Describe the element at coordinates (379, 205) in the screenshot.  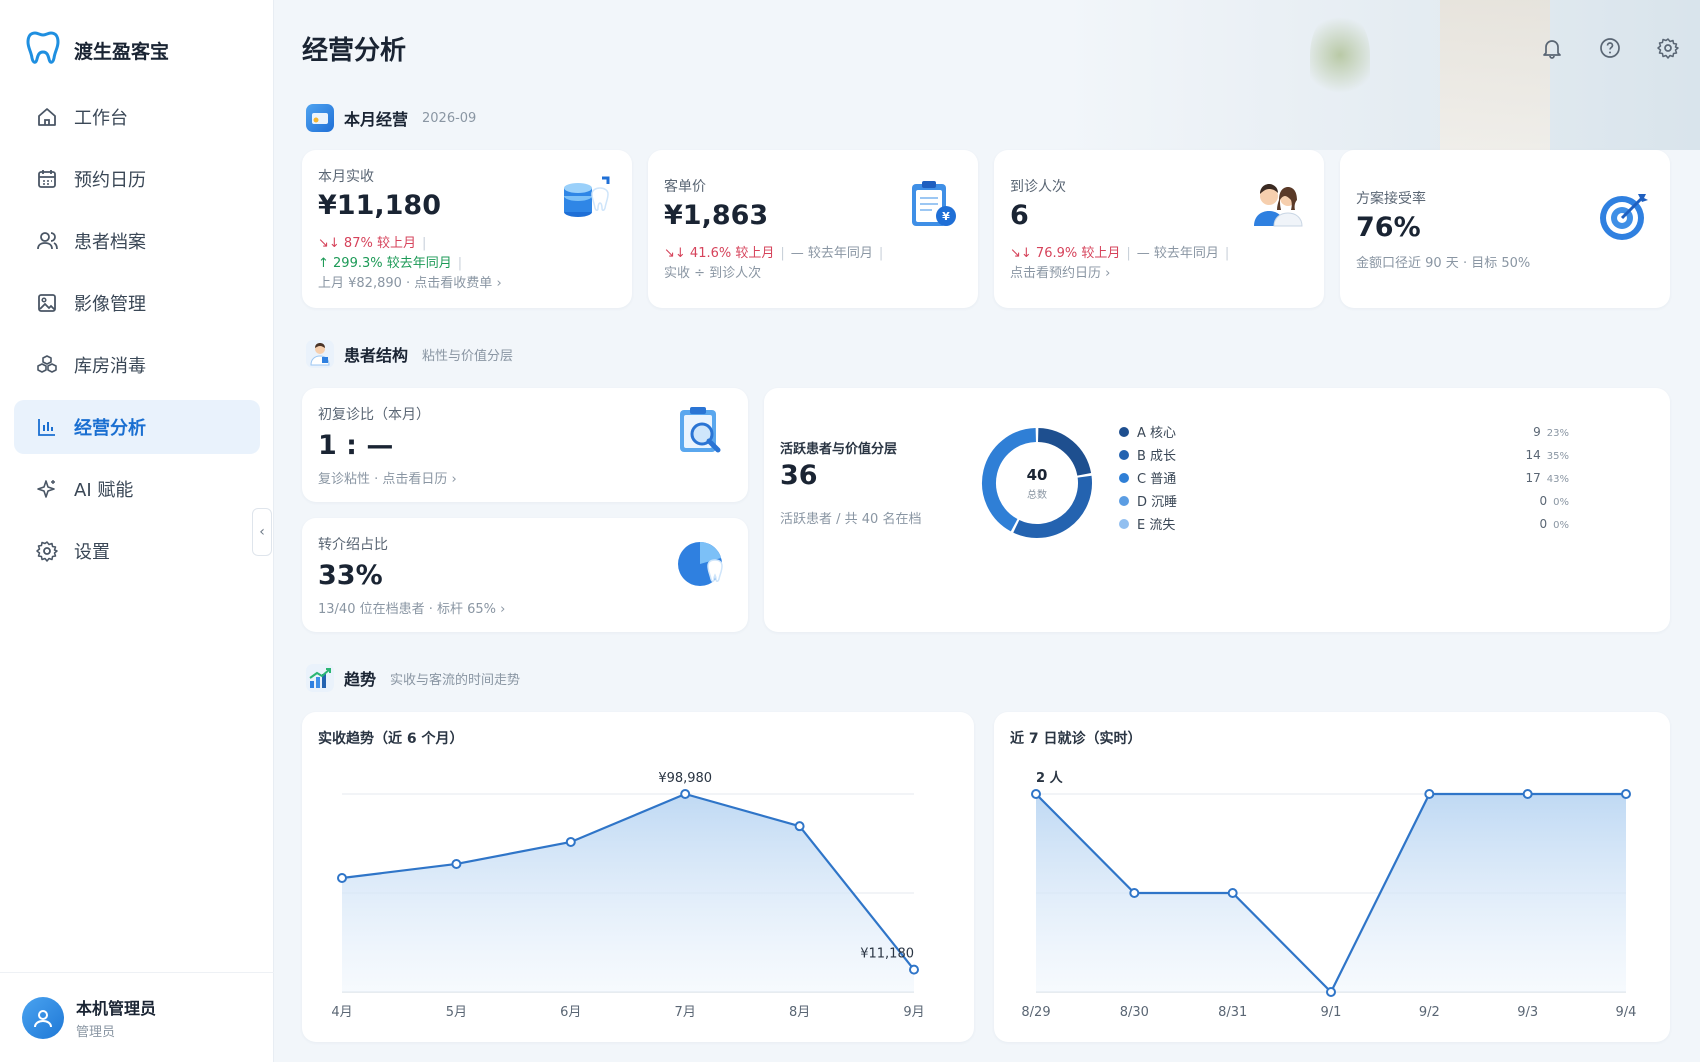
I see `kpi-value: ¥11,180` at that location.